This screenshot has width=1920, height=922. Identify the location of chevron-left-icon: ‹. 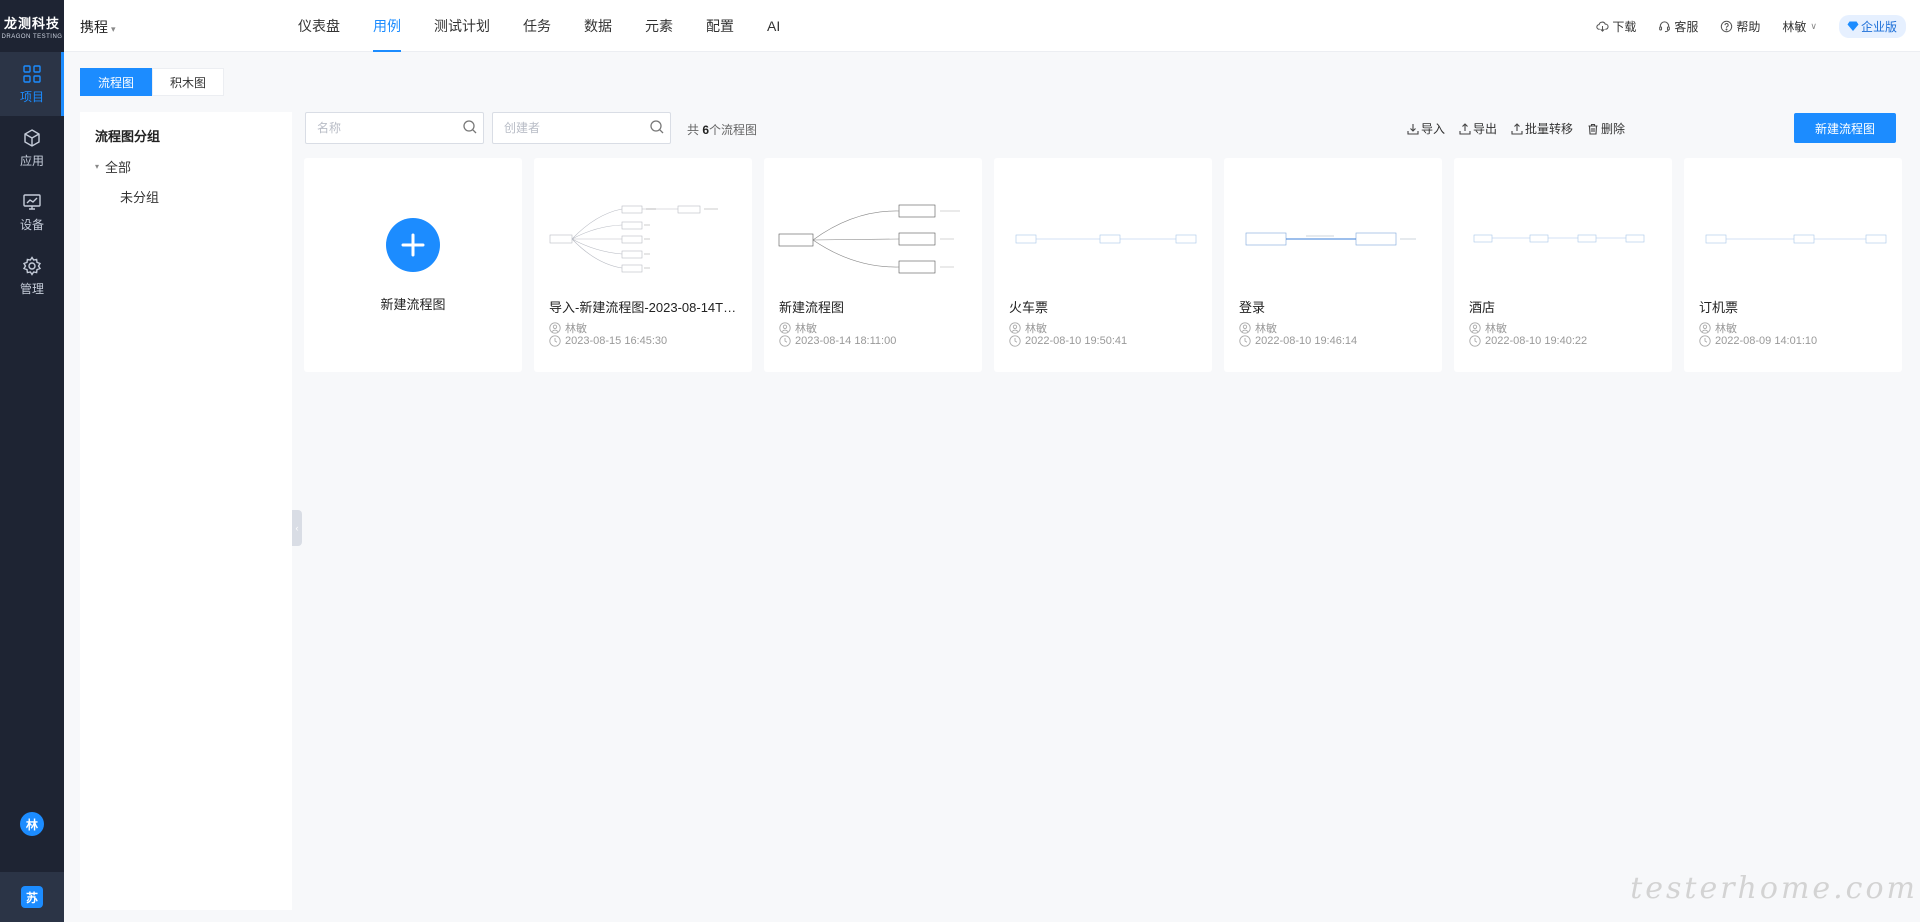
(297, 528).